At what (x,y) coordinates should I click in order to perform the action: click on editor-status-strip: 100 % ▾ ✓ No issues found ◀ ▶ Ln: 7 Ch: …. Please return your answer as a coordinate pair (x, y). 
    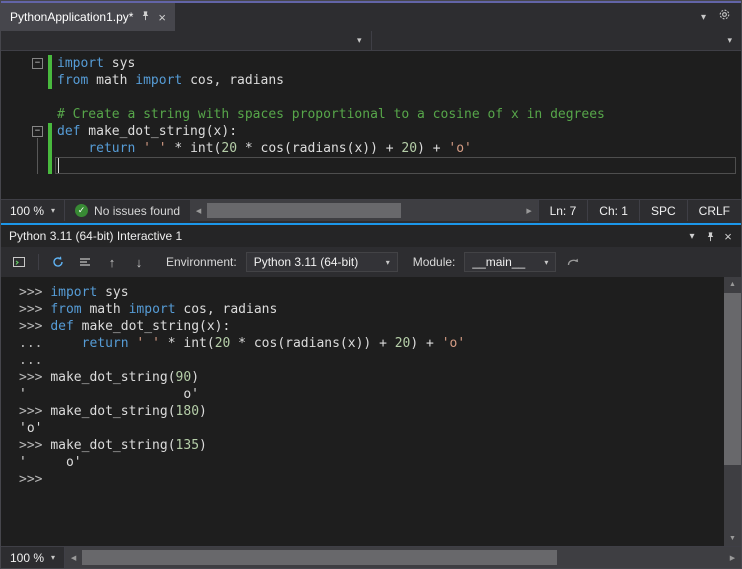
    Looking at the image, I should click on (371, 210).